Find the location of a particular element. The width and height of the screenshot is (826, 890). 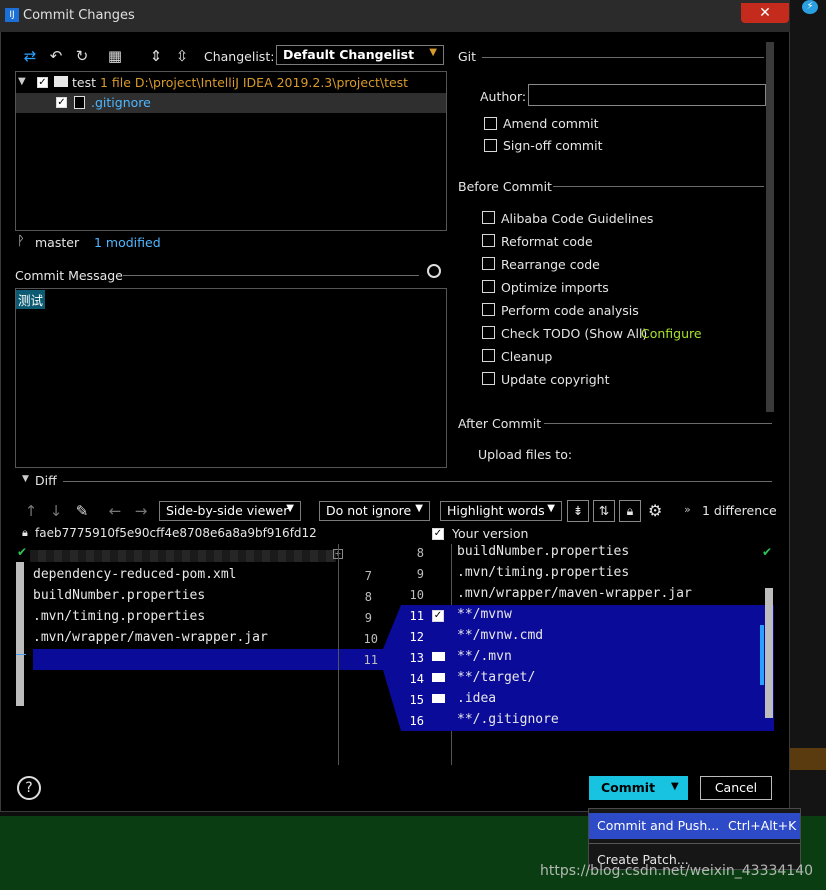

history-icon is located at coordinates (434, 271).